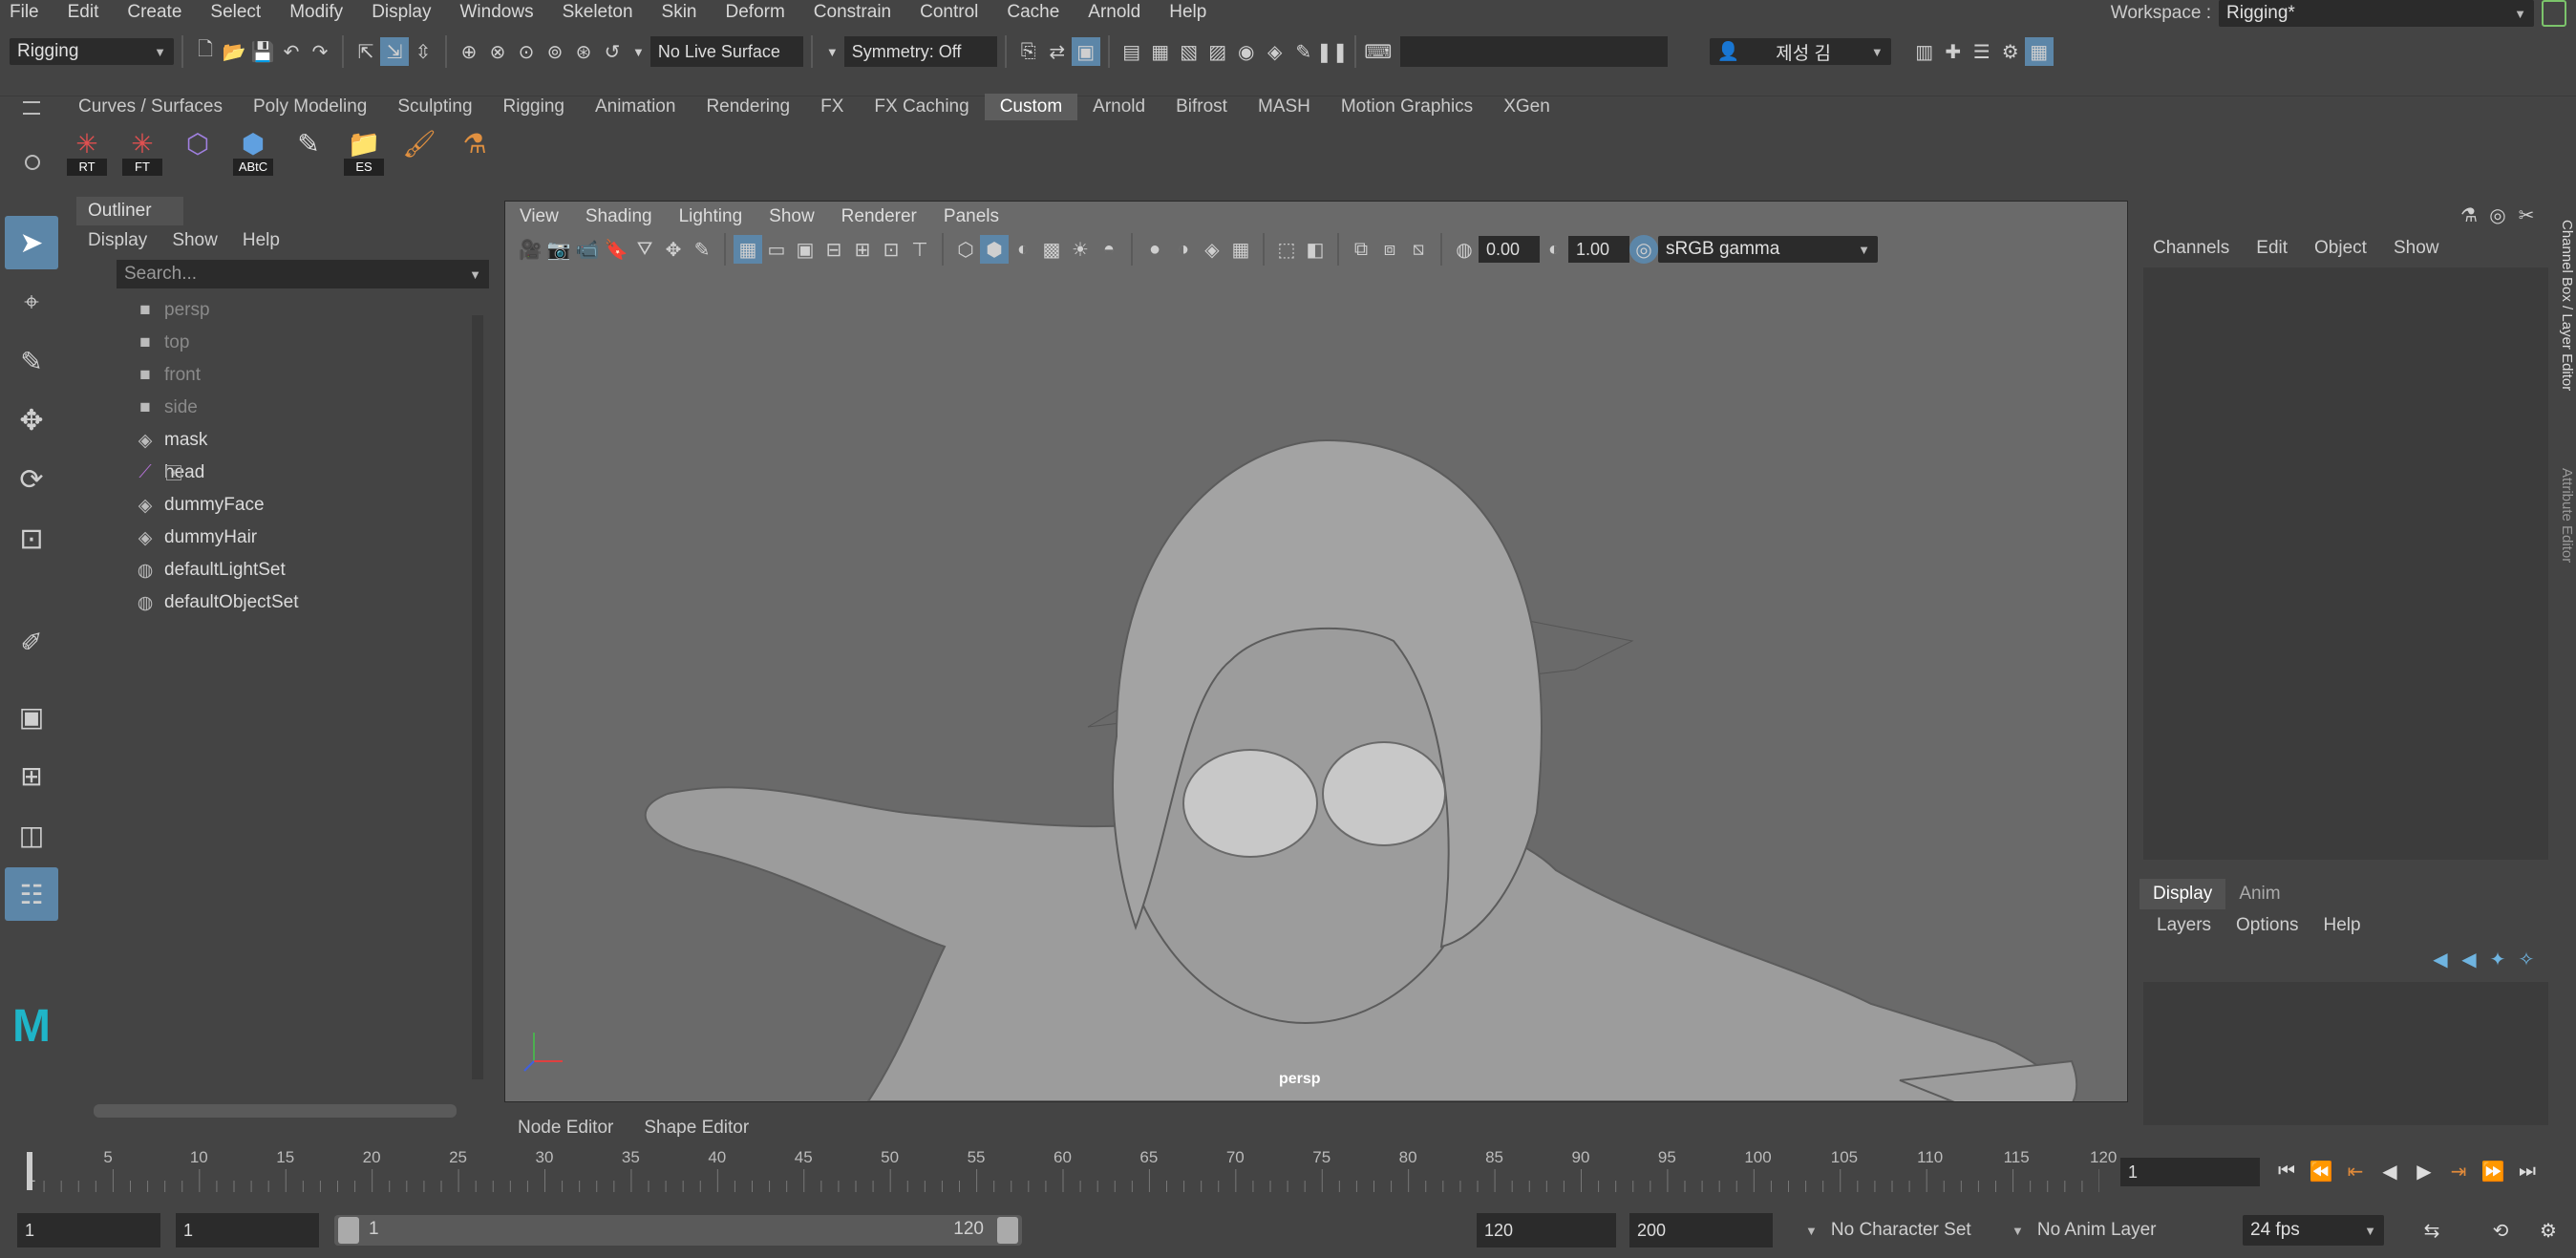 The width and height of the screenshot is (2576, 1258). I want to click on play-forwards-icon: ▶, so click(2424, 1171).